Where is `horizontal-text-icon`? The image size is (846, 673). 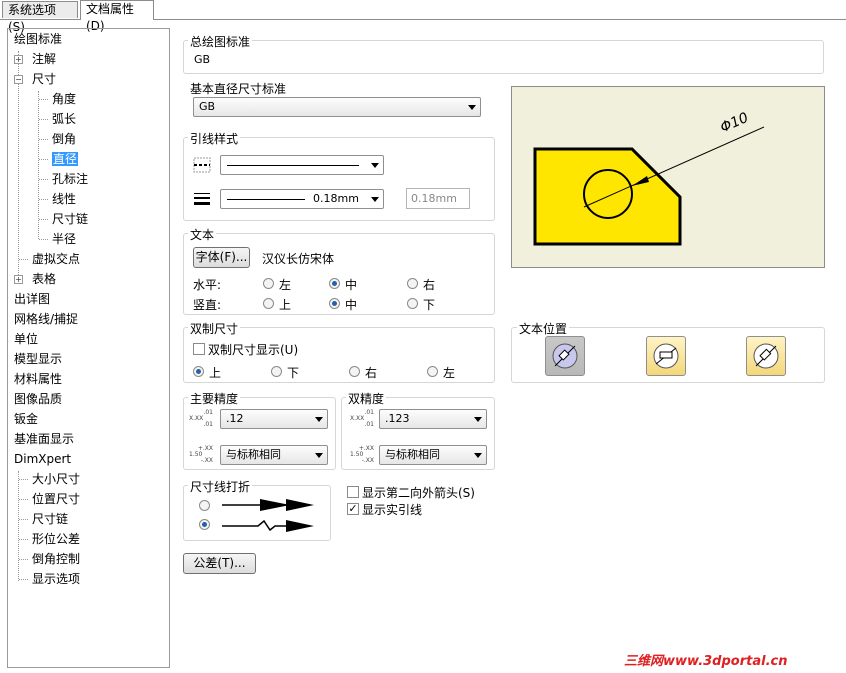 horizontal-text-icon is located at coordinates (666, 356).